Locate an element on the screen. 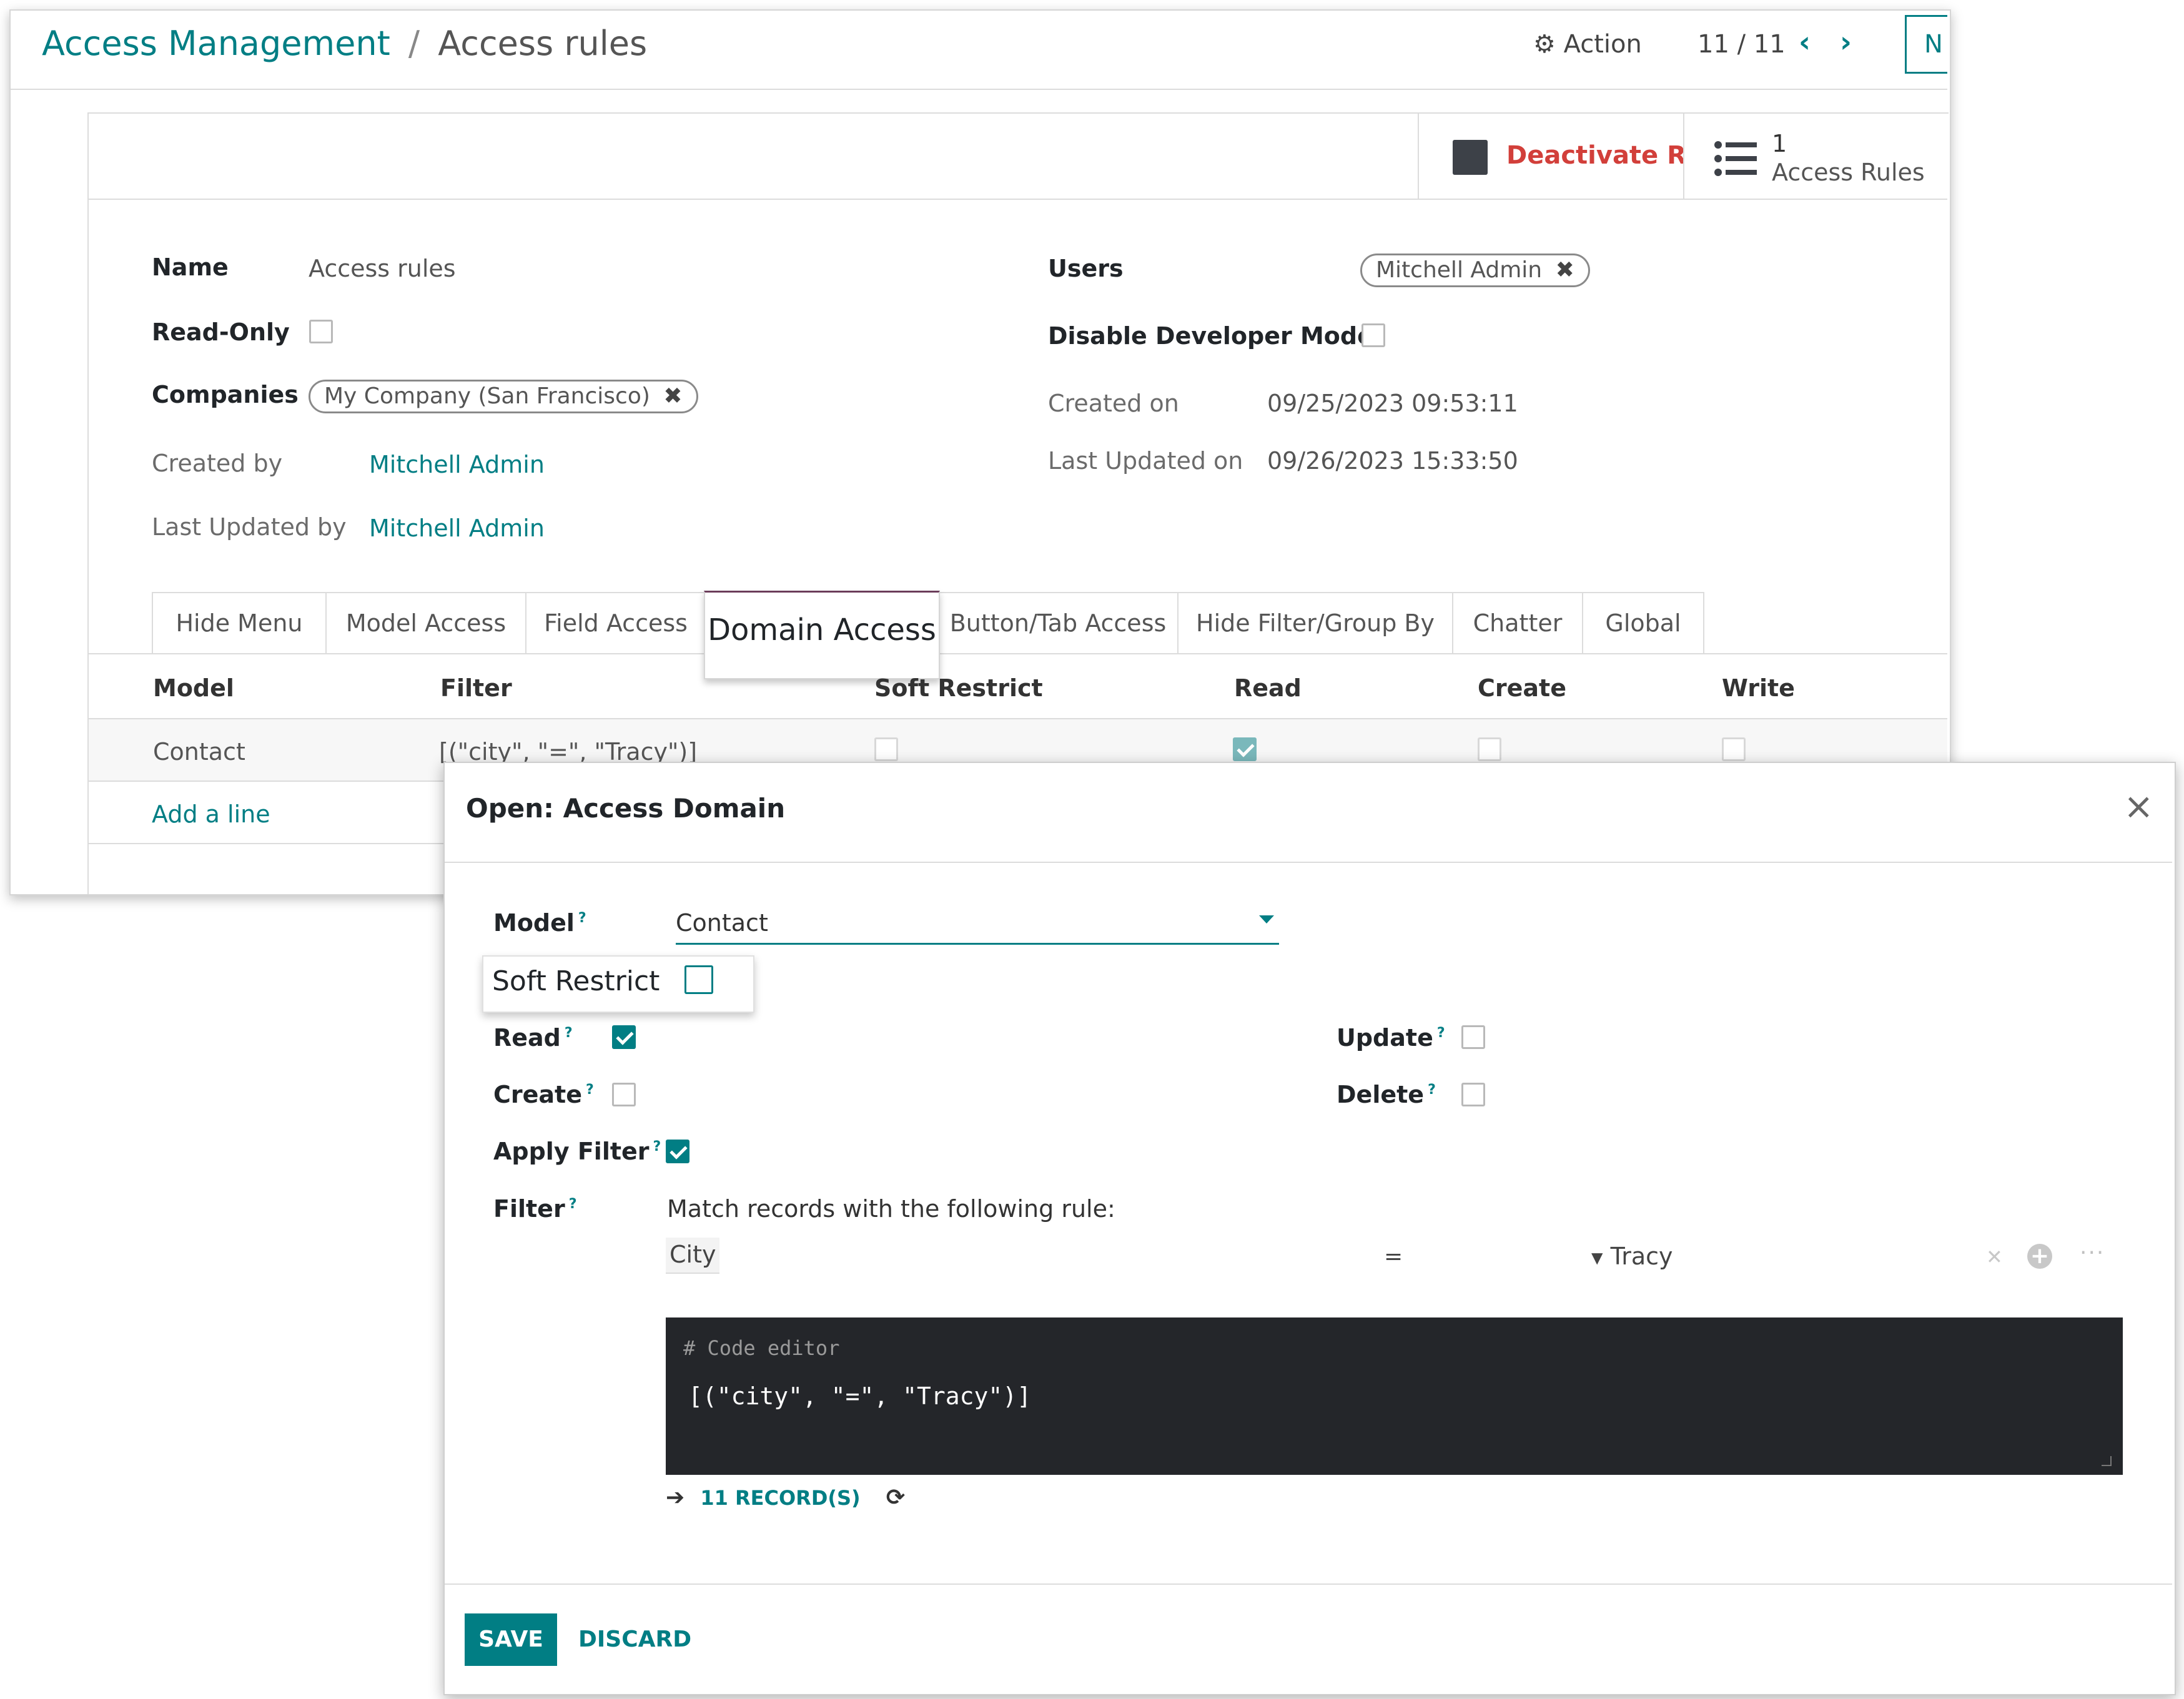  column-header-soft-restrict: Soft Restrict is located at coordinates (959, 688).